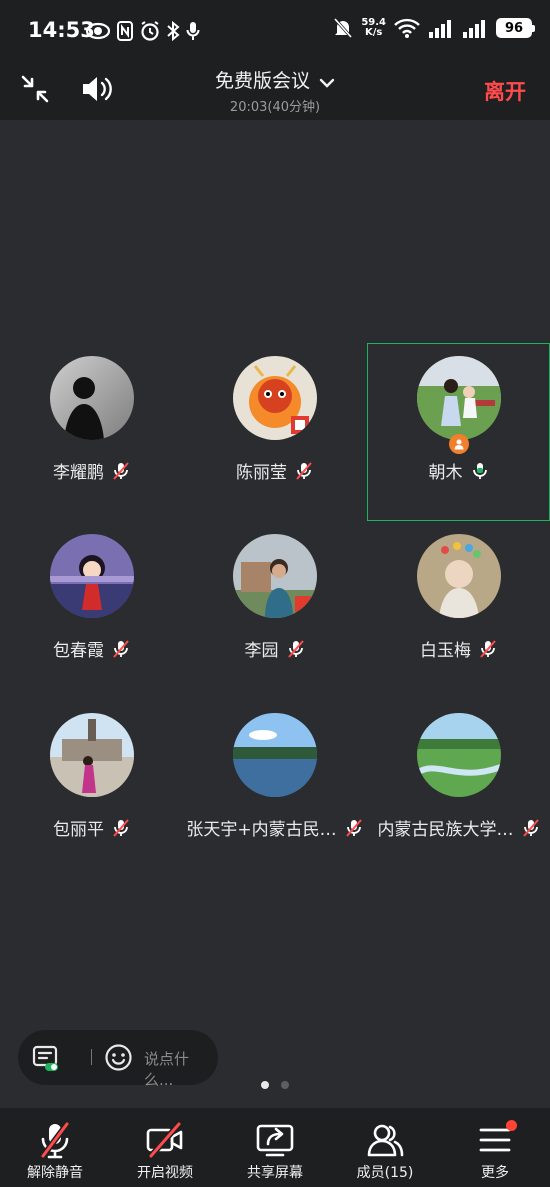 The width and height of the screenshot is (550, 1187). I want to click on page-dot-current, so click(265, 1085).